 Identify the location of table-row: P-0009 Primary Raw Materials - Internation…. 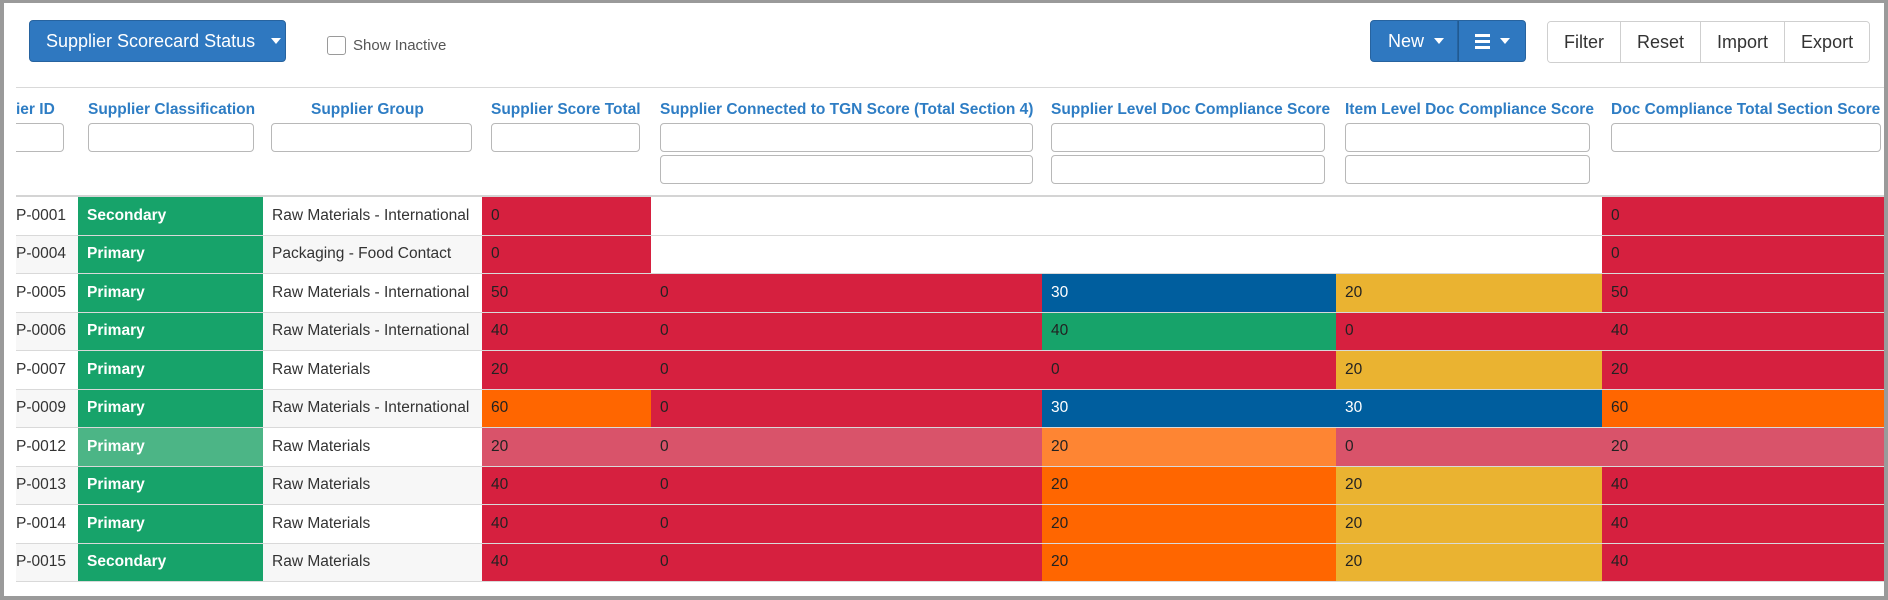
(950, 408).